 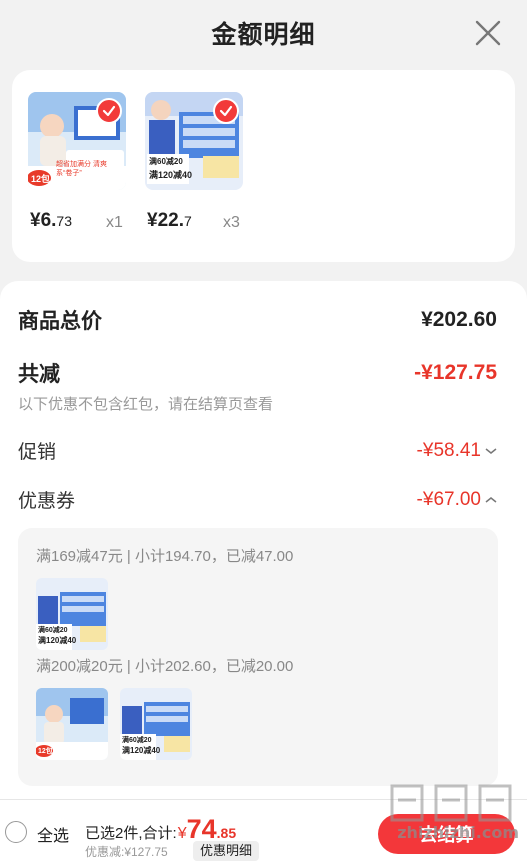 I want to click on product-tag-2b: 满120减40, so click(x=171, y=175).